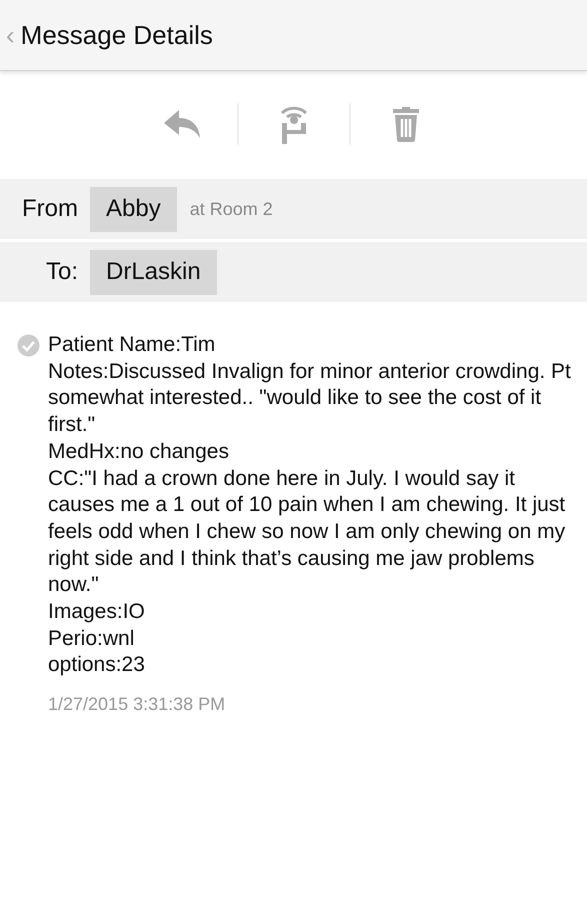  Describe the element at coordinates (61, 272) in the screenshot. I see `field-label: To:` at that location.